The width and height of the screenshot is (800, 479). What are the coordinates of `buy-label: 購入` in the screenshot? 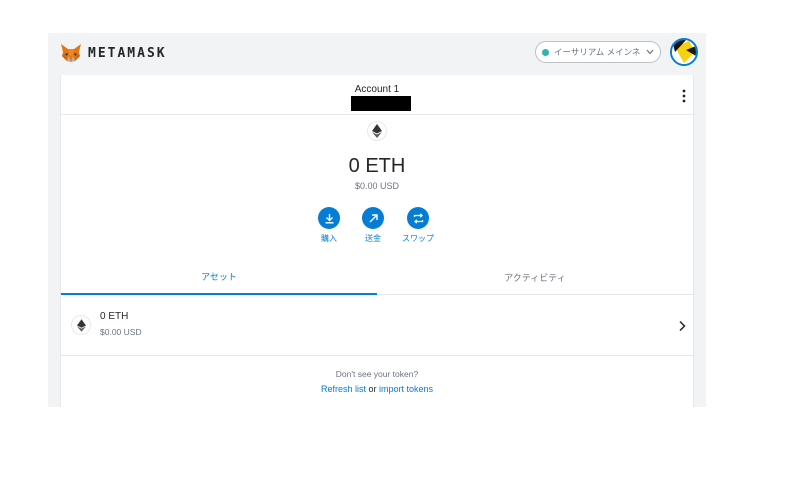 It's located at (329, 238).